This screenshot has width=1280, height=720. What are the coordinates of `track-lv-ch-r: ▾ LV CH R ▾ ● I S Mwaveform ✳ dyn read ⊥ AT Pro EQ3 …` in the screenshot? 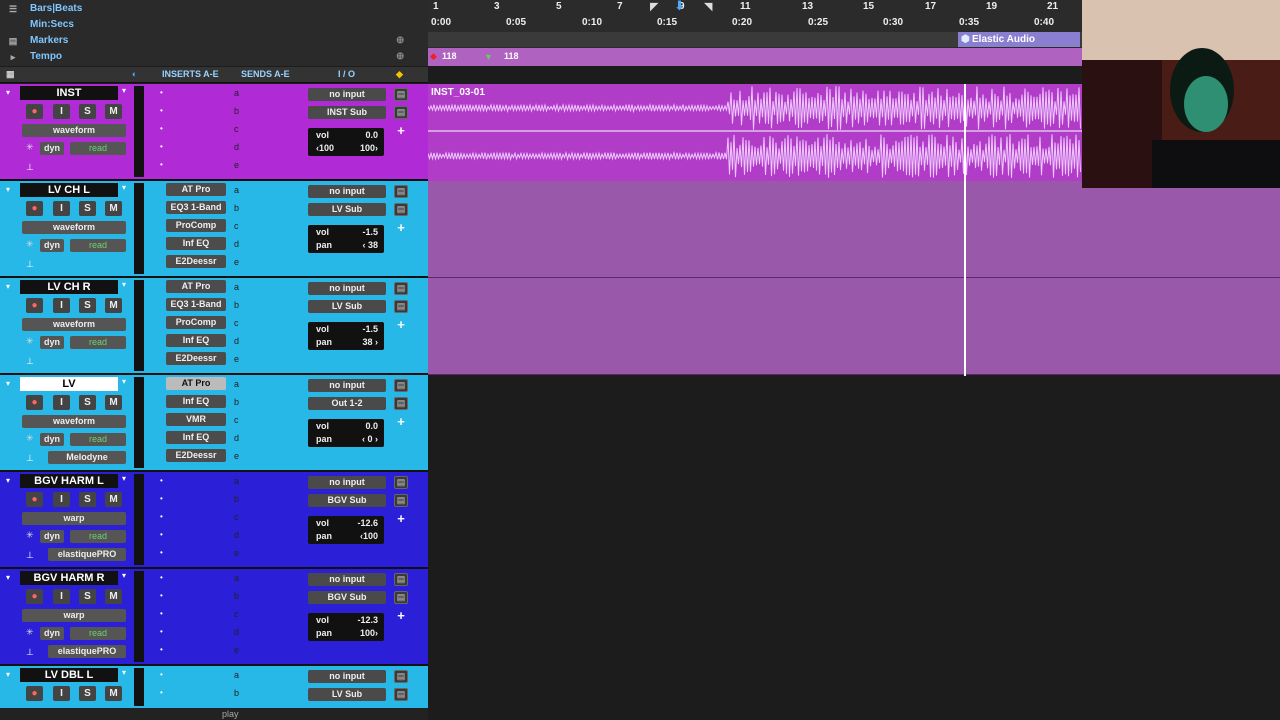 It's located at (214, 326).